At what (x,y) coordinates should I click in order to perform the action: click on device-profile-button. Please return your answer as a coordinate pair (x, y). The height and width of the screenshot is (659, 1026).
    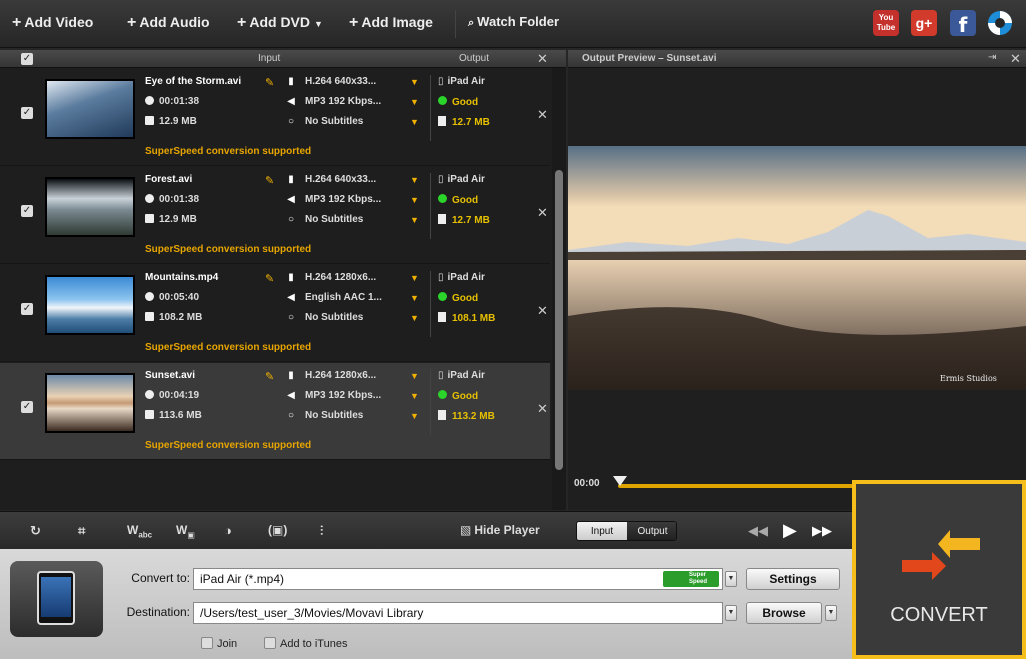
    Looking at the image, I should click on (56, 599).